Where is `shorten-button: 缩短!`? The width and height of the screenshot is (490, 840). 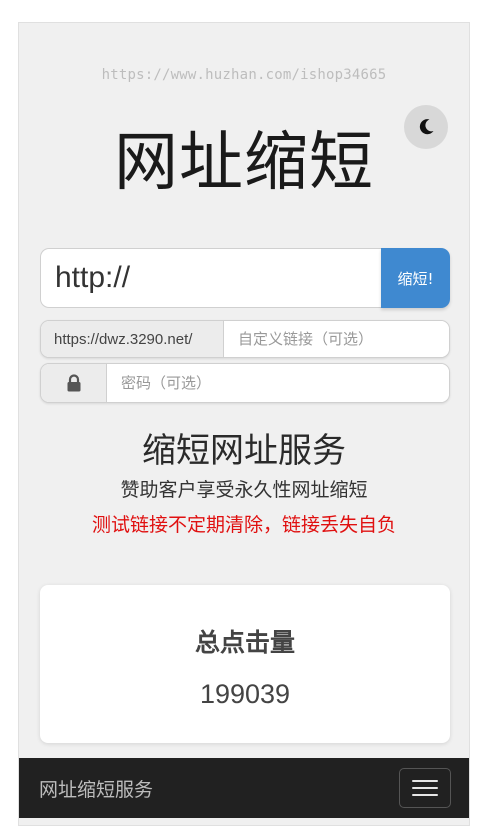 shorten-button: 缩短! is located at coordinates (415, 278).